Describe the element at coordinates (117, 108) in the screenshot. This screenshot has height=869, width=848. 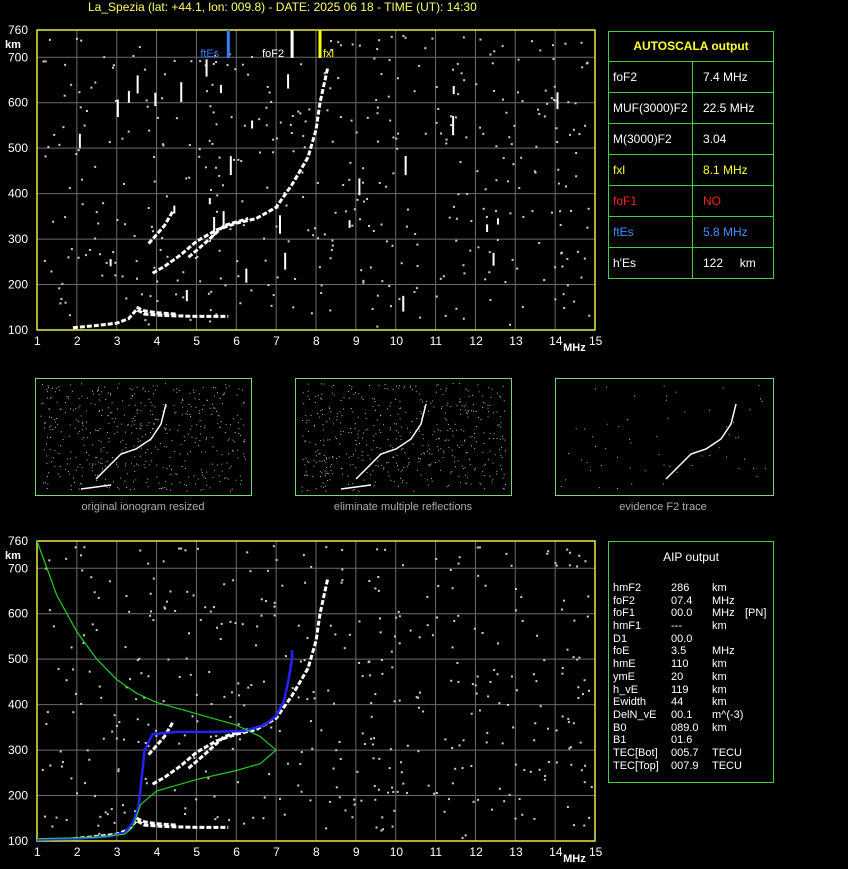
I see `echo-streak` at that location.